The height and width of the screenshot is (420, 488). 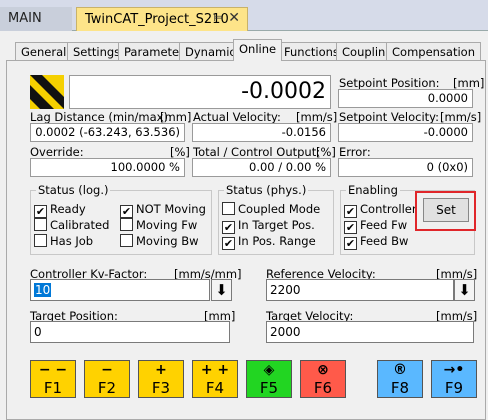 I want to click on setpoint-velocity-label: Setpoint Velocity:, so click(x=389, y=117).